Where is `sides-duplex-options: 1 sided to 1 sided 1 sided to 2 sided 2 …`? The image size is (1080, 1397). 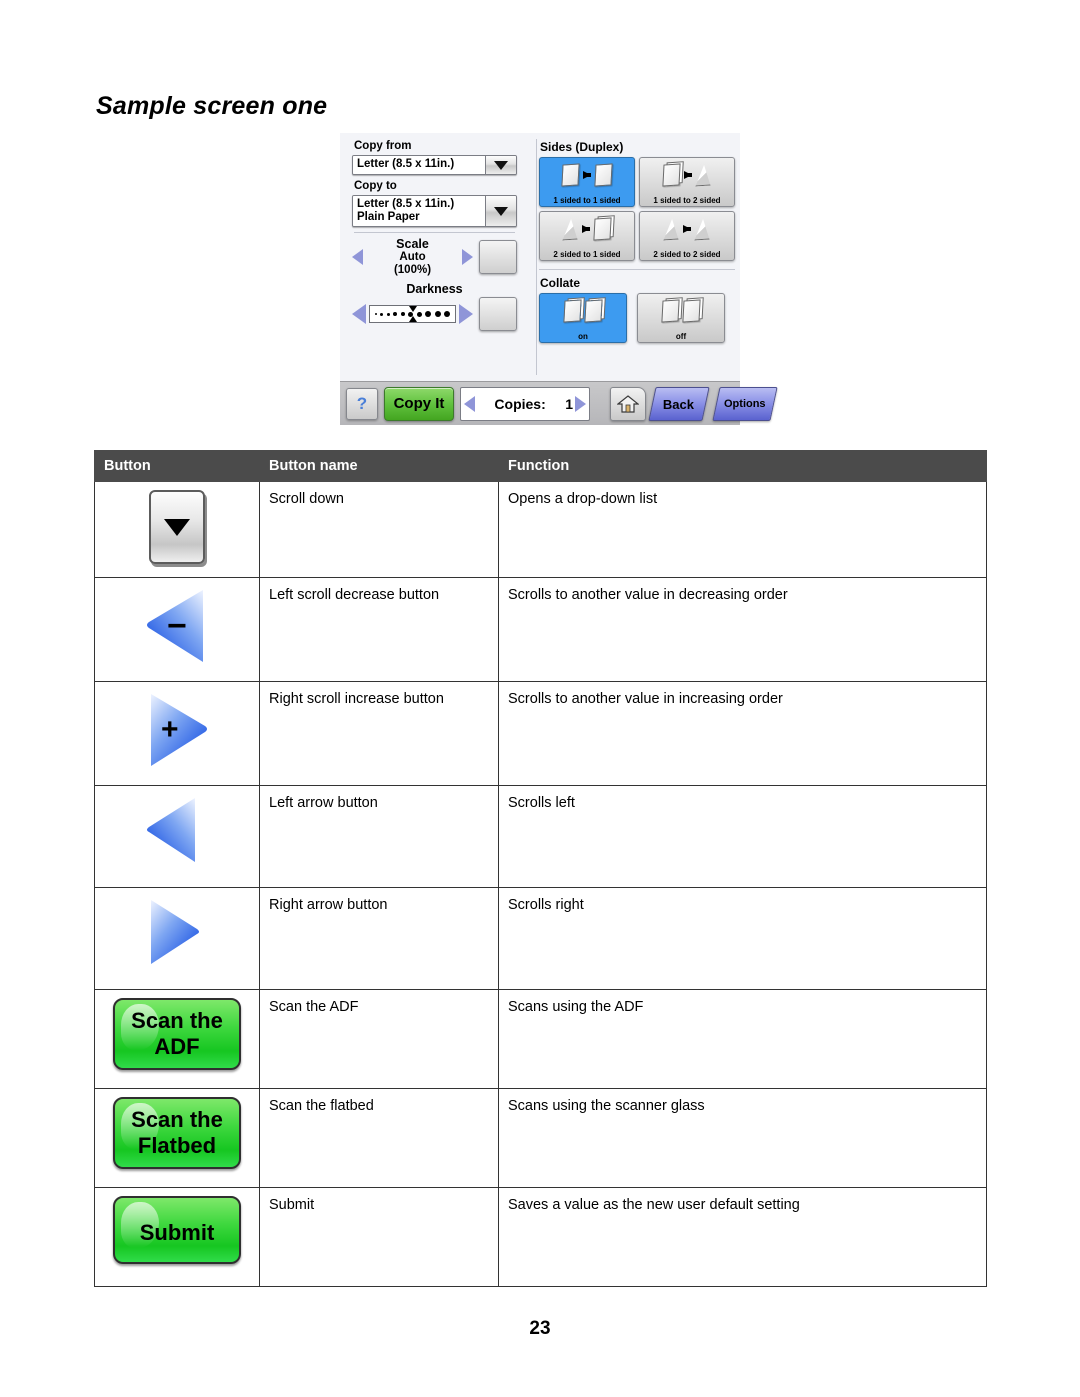
sides-duplex-options: 1 sided to 1 sided 1 sided to 2 sided 2 … is located at coordinates (637, 209).